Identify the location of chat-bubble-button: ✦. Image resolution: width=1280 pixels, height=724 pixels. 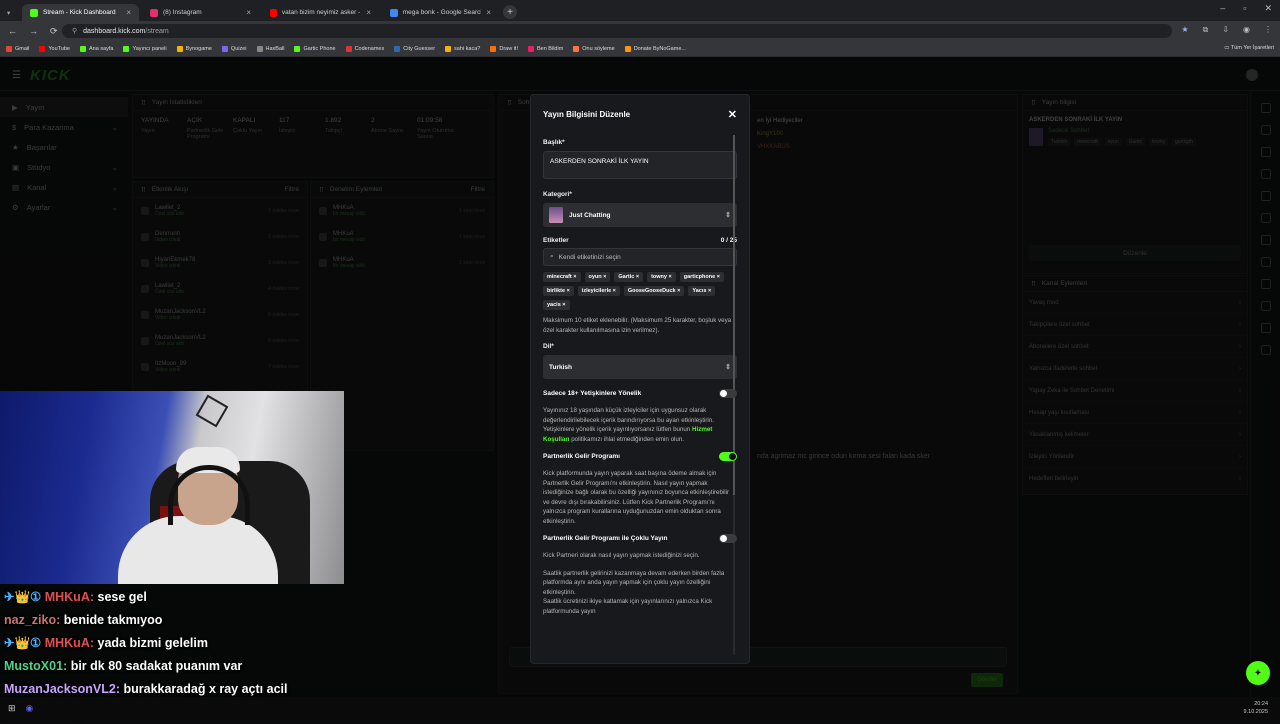
(1258, 673).